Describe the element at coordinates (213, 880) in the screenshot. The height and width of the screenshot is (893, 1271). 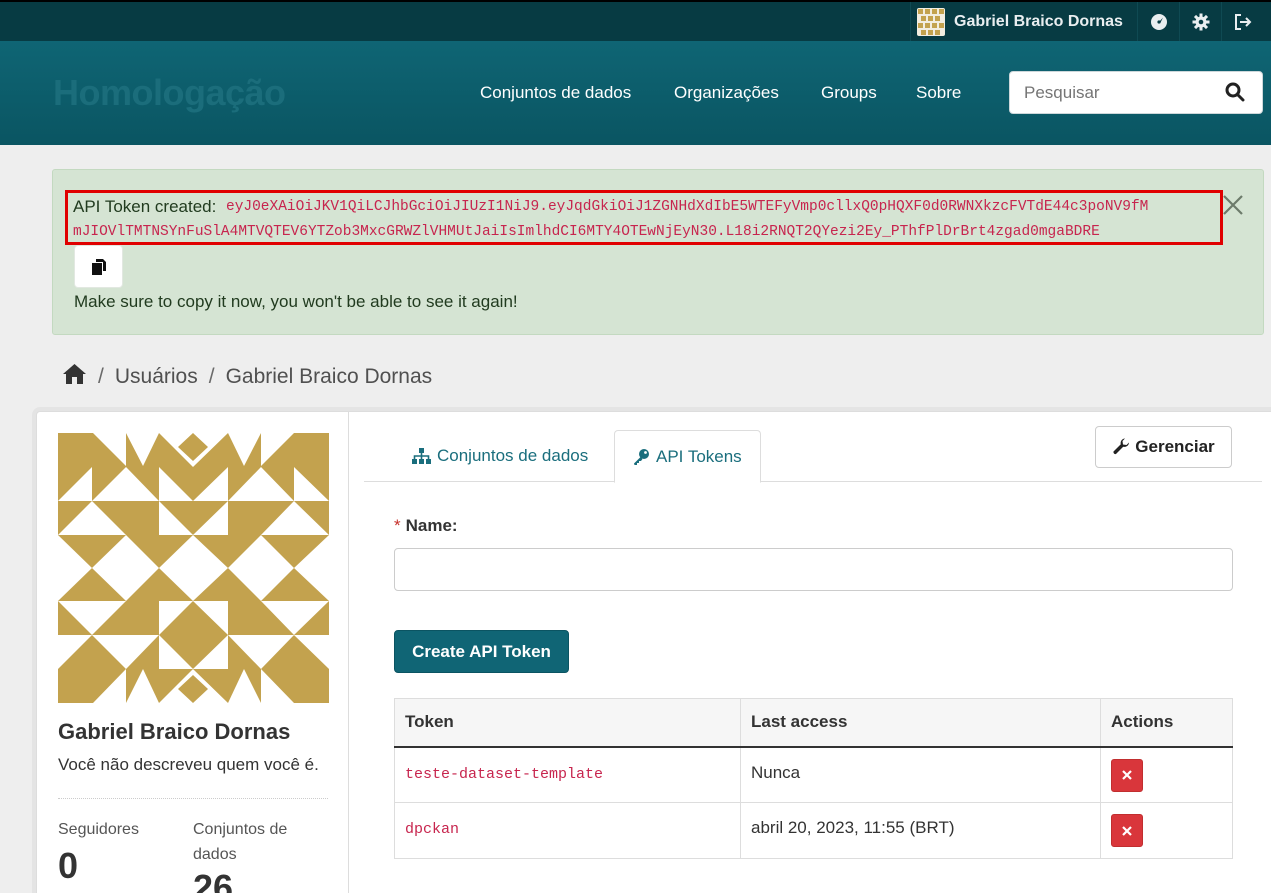
I see `datasets-count: 26` at that location.